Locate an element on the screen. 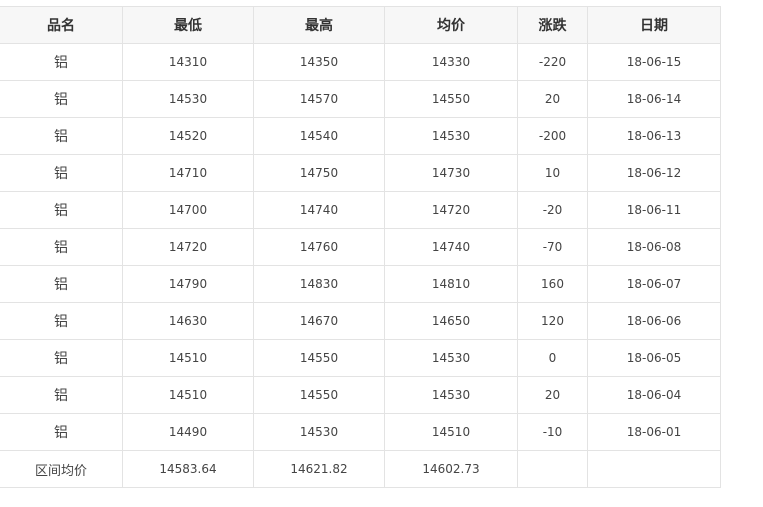  low-cell: 14790 is located at coordinates (188, 284).